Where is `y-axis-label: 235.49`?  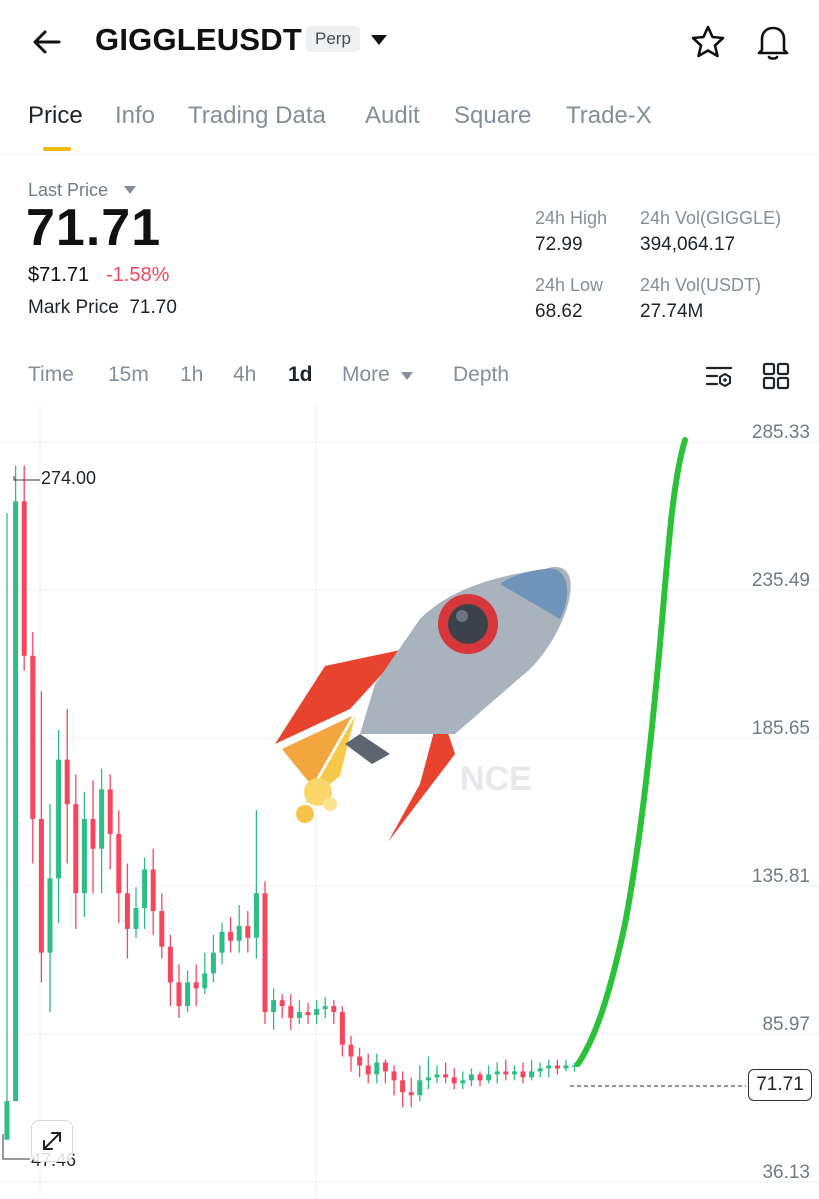 y-axis-label: 235.49 is located at coordinates (781, 580).